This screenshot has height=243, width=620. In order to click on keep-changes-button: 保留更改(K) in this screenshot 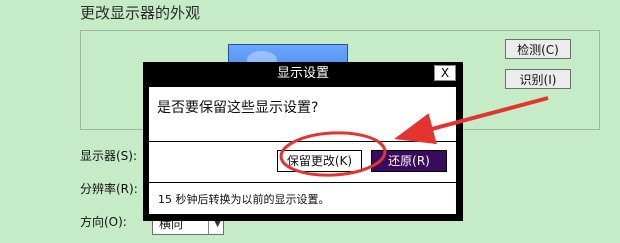, I will do `click(319, 161)`.